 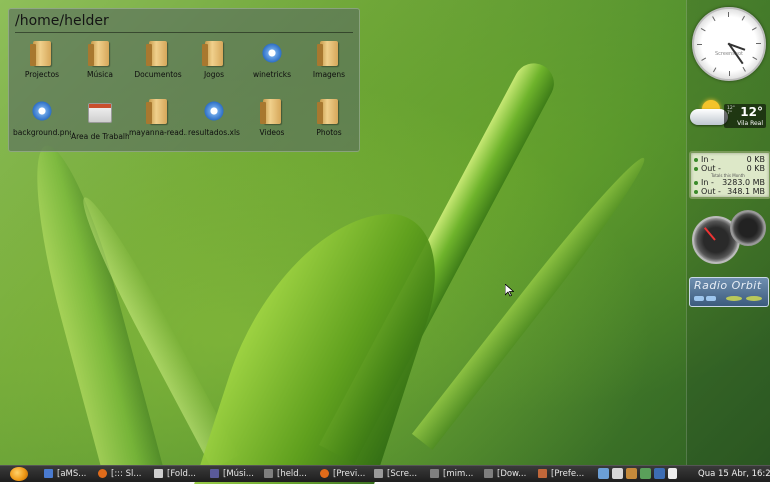 I want to click on file-manager-icon, so click(x=268, y=473).